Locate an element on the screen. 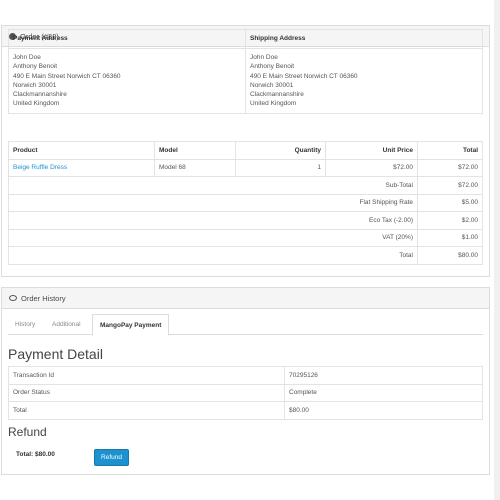 The width and height of the screenshot is (500, 500). totals-row: VAT (20%) $1.00 is located at coordinates (245, 237).